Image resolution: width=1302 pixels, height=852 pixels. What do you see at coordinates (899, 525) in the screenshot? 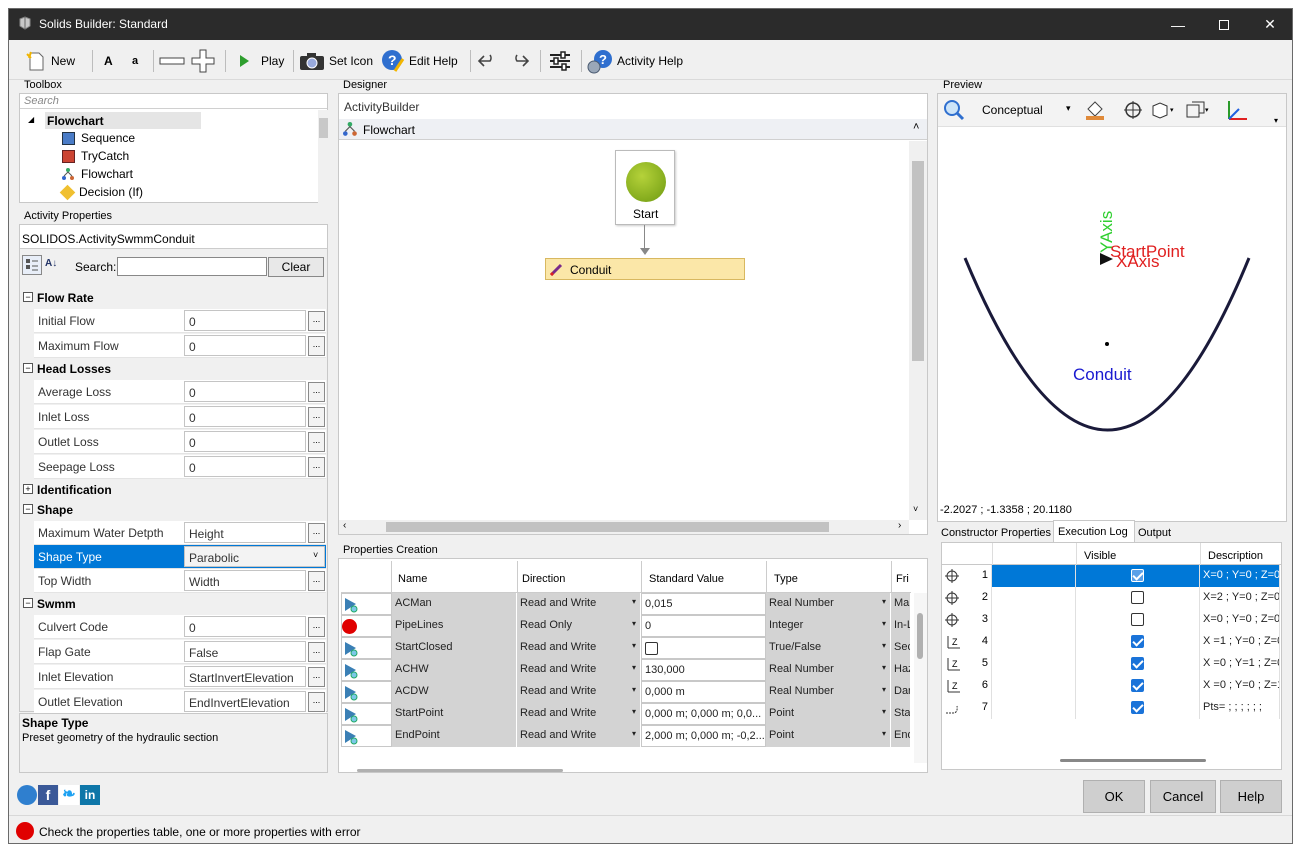
I see `scroll-right-icon: ›` at bounding box center [899, 525].